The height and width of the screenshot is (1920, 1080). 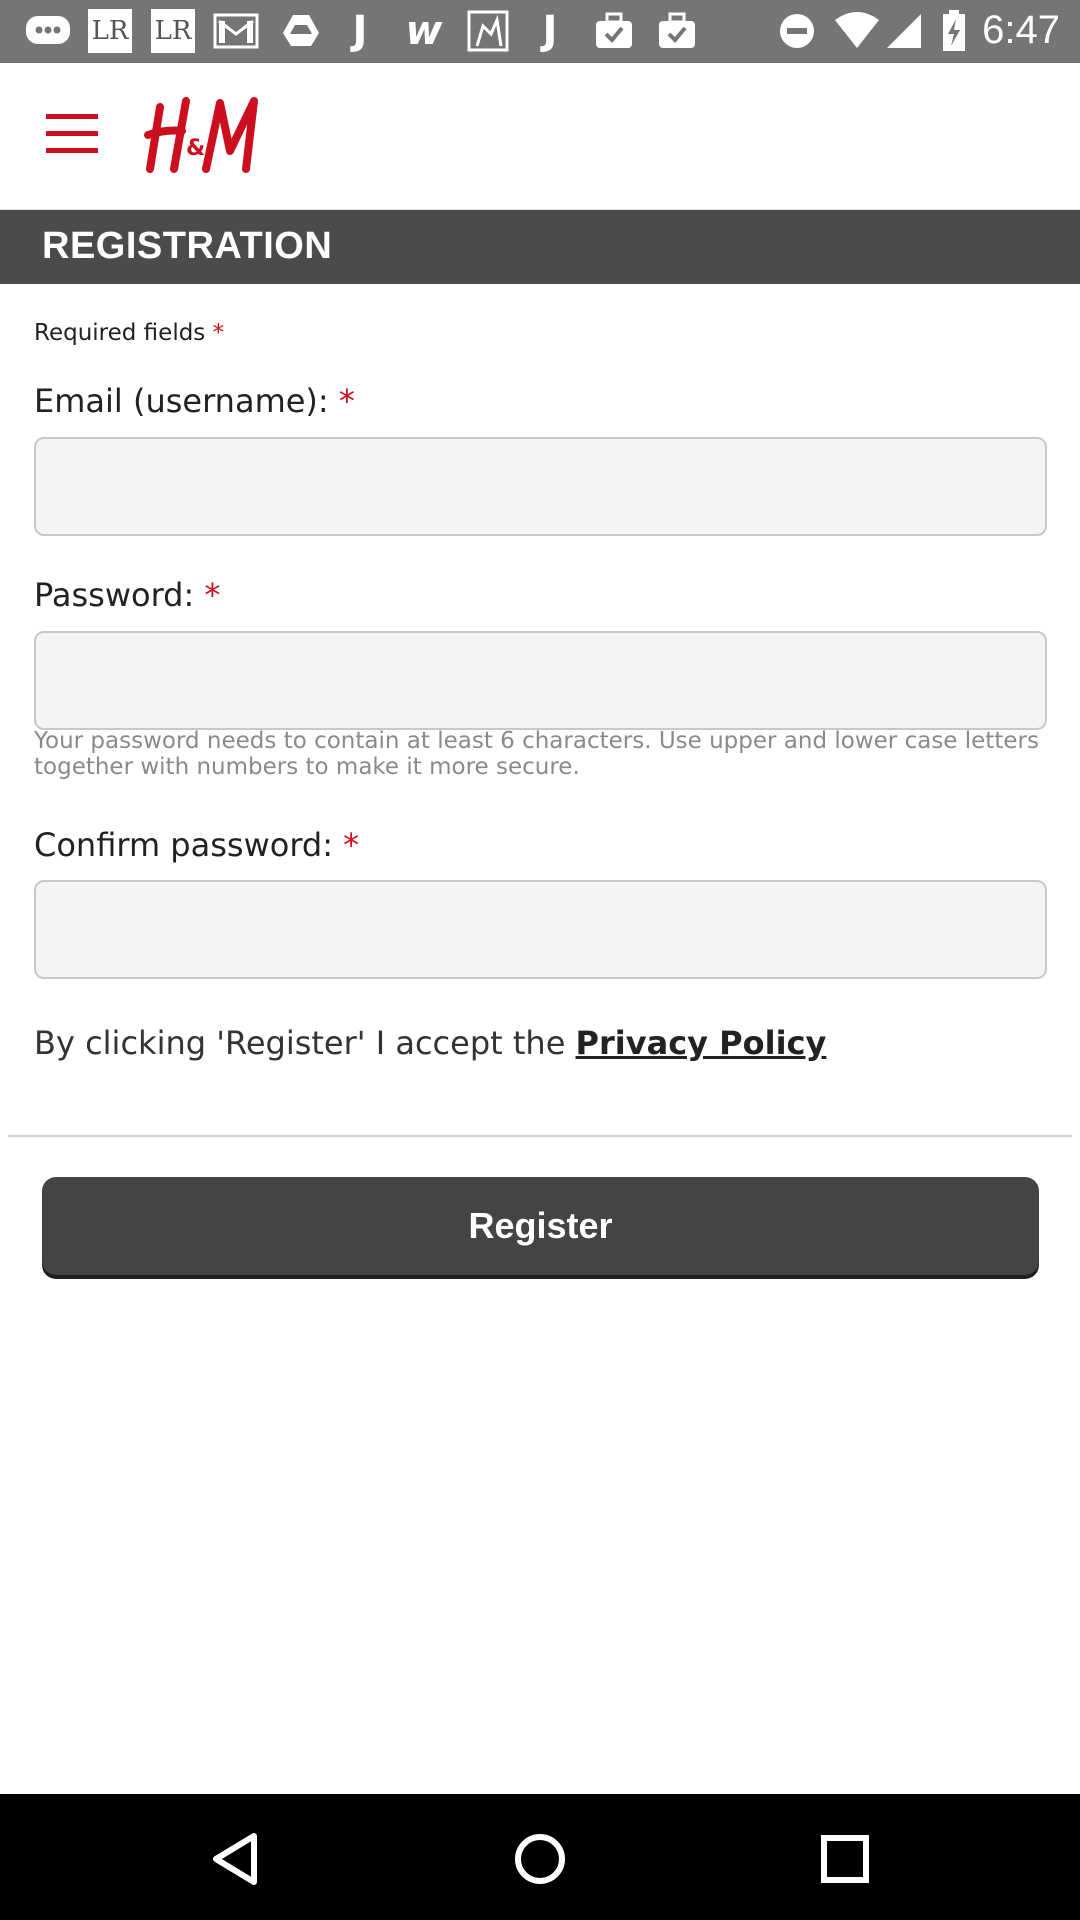 I want to click on gmail-icon, so click(x=236, y=31).